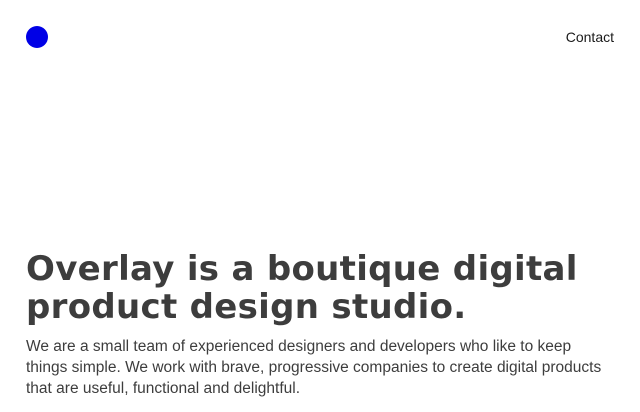  What do you see at coordinates (590, 37) in the screenshot?
I see `contact-nav-link: Contact` at bounding box center [590, 37].